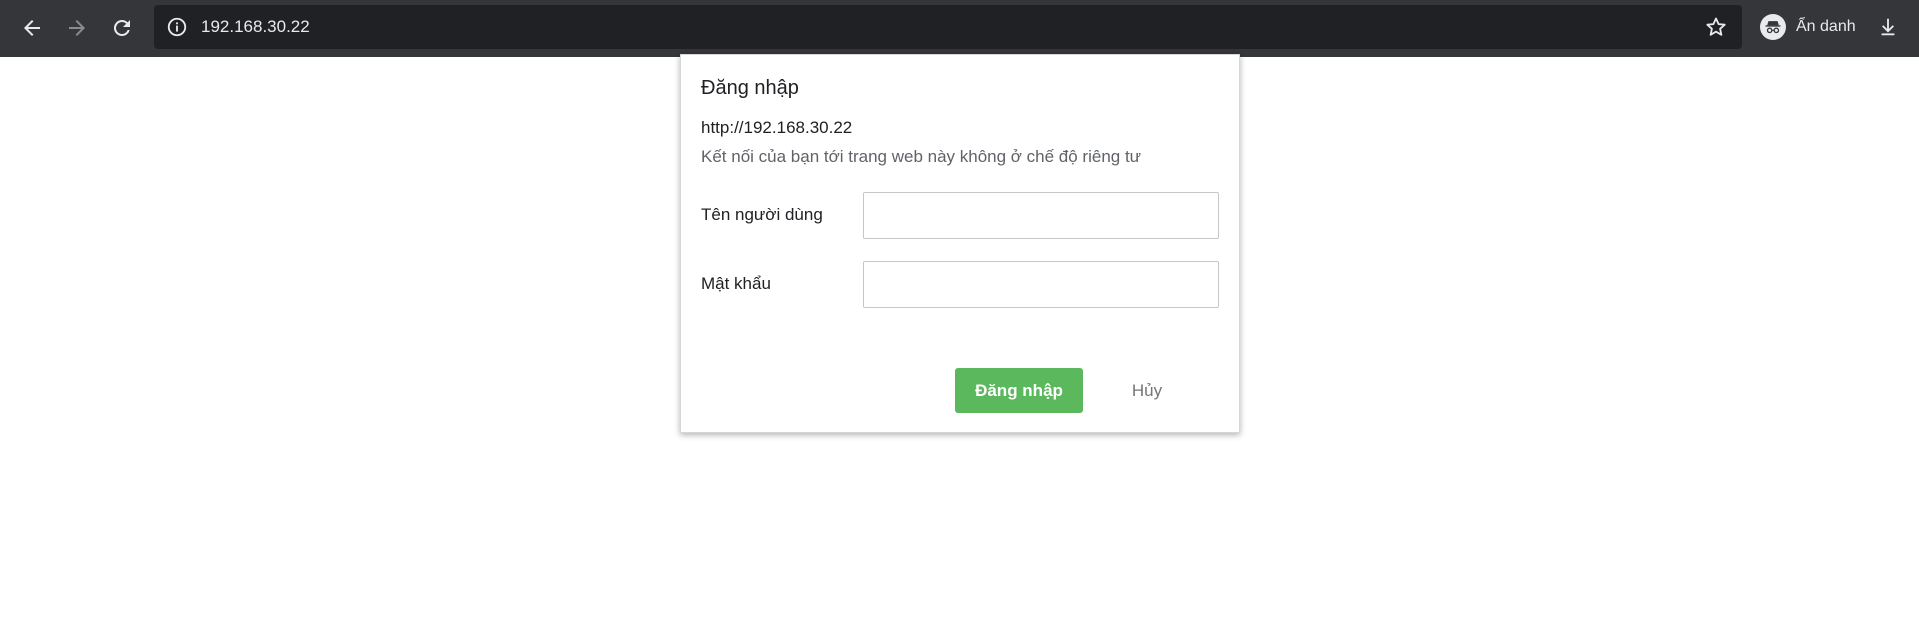 Image resolution: width=1919 pixels, height=627 pixels. I want to click on forward-button, so click(77, 28).